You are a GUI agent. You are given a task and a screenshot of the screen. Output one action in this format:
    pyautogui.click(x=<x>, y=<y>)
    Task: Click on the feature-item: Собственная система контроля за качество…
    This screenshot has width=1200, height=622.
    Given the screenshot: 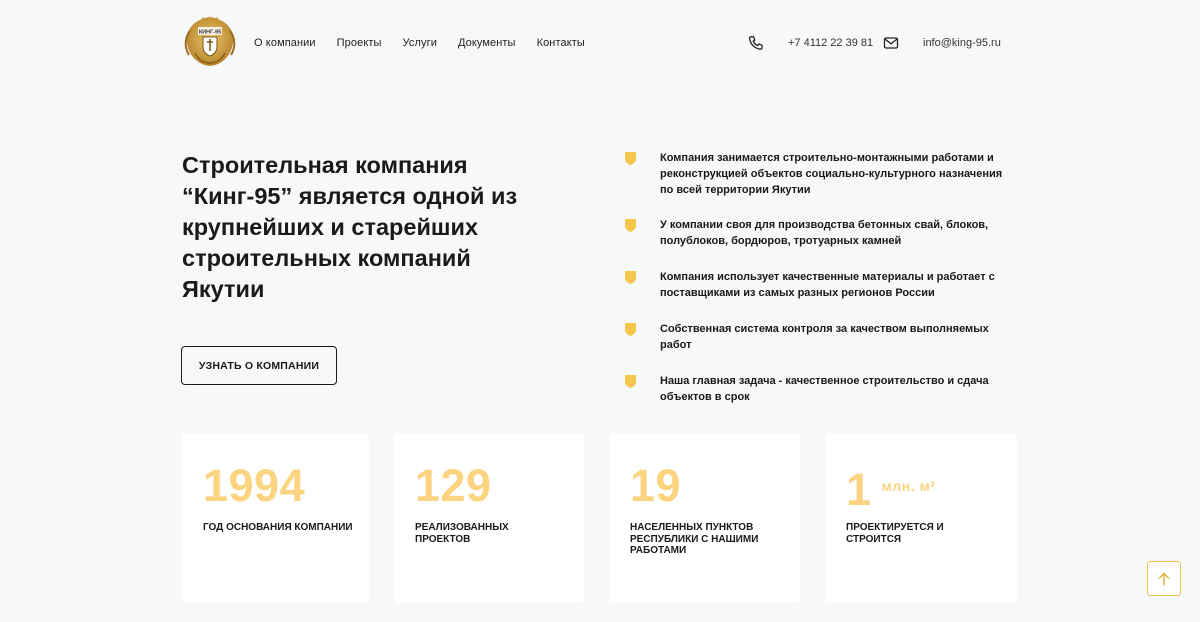 What is the action you would take?
    pyautogui.click(x=817, y=337)
    